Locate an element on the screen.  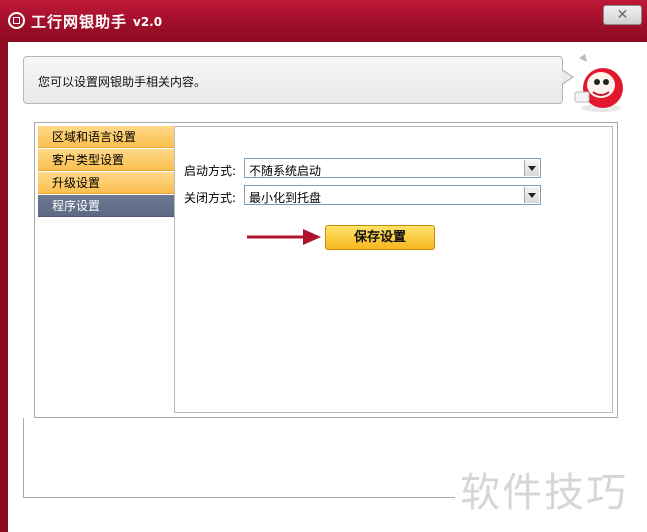
window-version: v2.0 is located at coordinates (148, 22).